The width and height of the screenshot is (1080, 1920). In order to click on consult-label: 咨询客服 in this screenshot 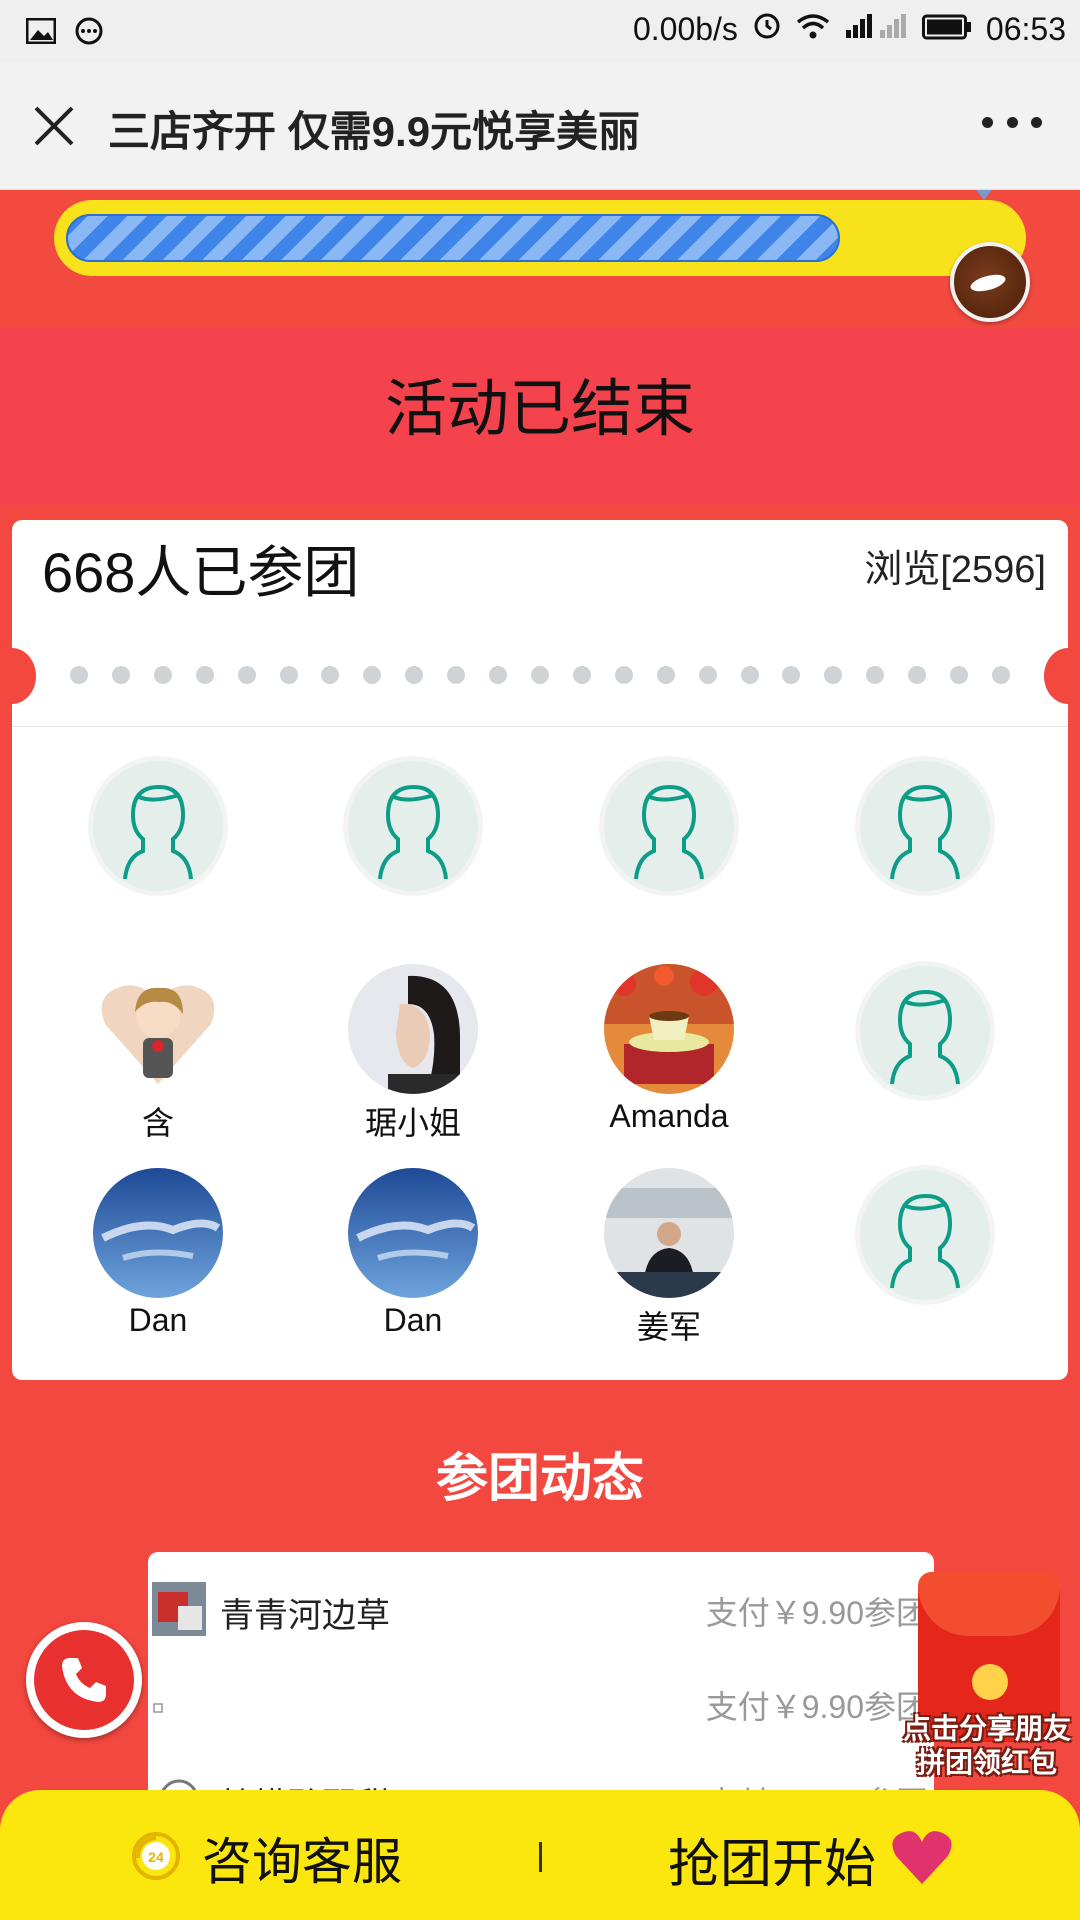, I will do `click(302, 1862)`.